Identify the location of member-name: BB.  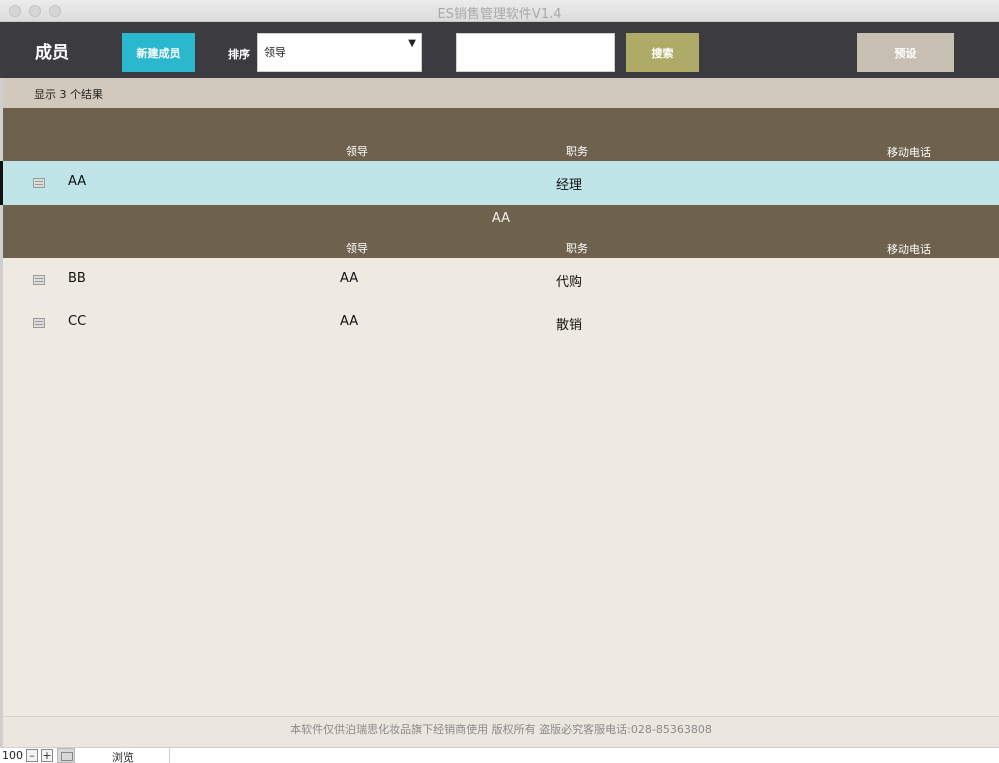
(77, 278).